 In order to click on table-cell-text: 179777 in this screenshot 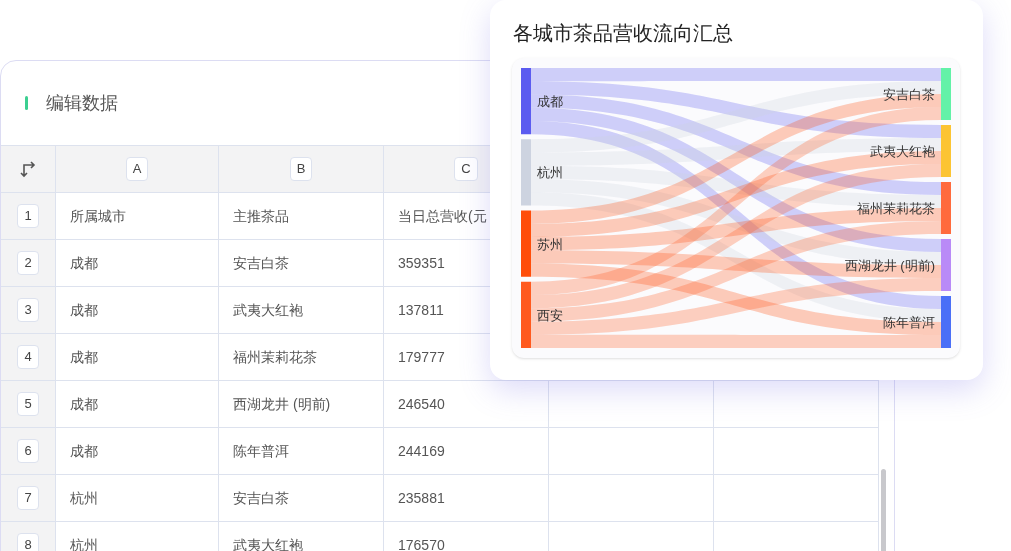, I will do `click(421, 357)`.